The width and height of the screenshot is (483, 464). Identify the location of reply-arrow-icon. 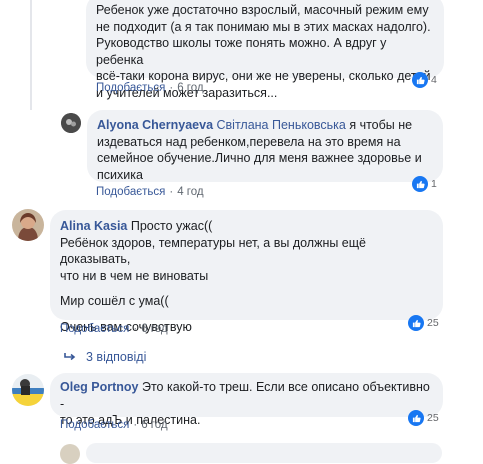
(70, 357).